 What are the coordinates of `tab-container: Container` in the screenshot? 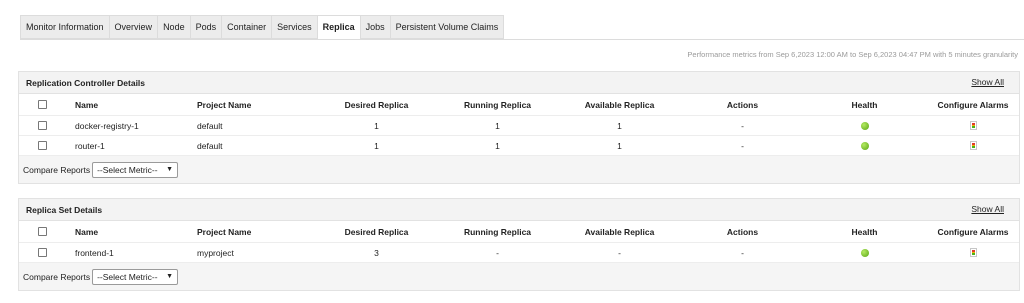 It's located at (246, 27).